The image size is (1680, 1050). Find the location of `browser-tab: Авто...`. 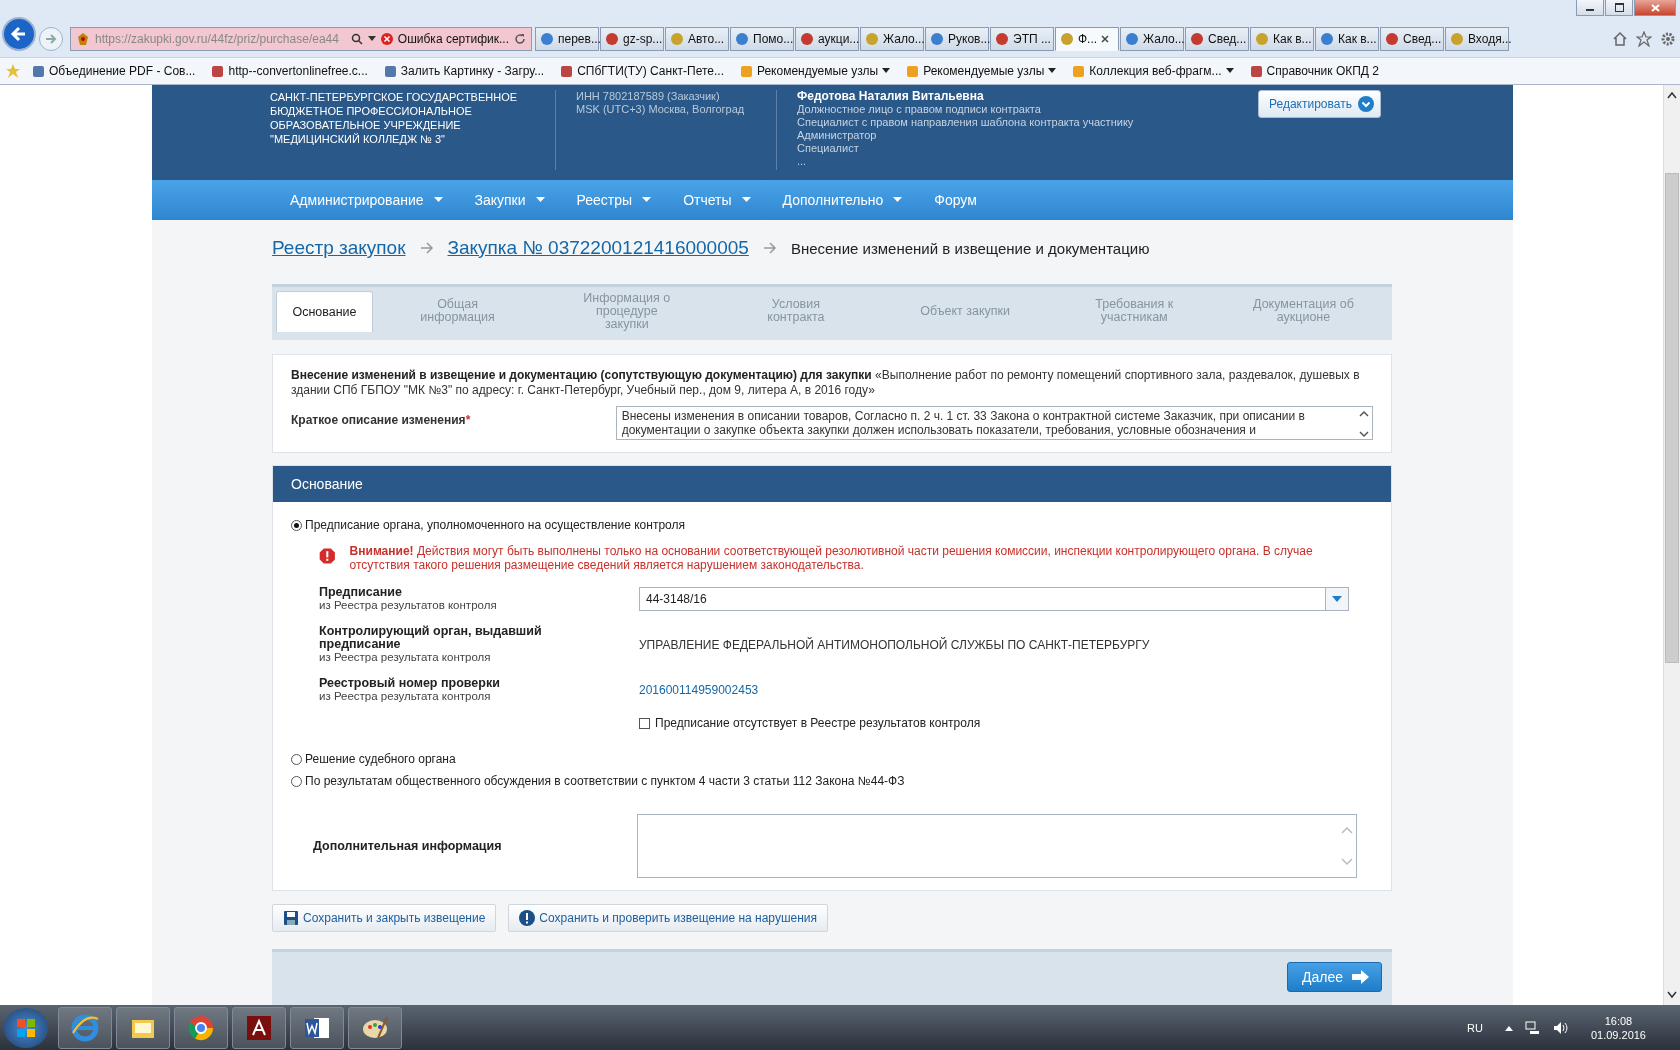

browser-tab: Авто... is located at coordinates (697, 39).